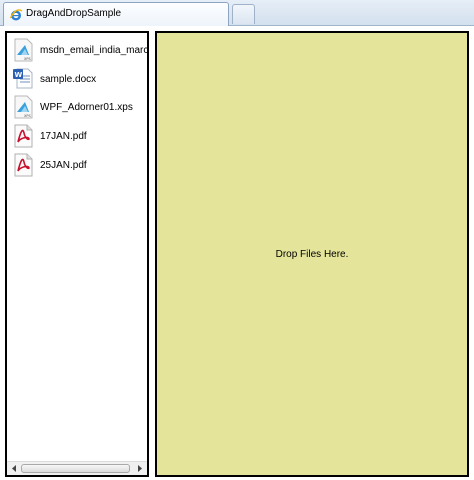 The image size is (474, 480). What do you see at coordinates (19, 75) in the screenshot?
I see `svg-text: W` at bounding box center [19, 75].